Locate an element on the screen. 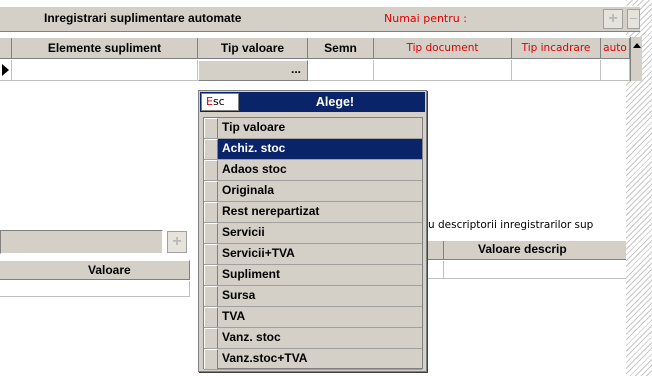 This screenshot has height=376, width=652. lower-left-row is located at coordinates (95, 289).